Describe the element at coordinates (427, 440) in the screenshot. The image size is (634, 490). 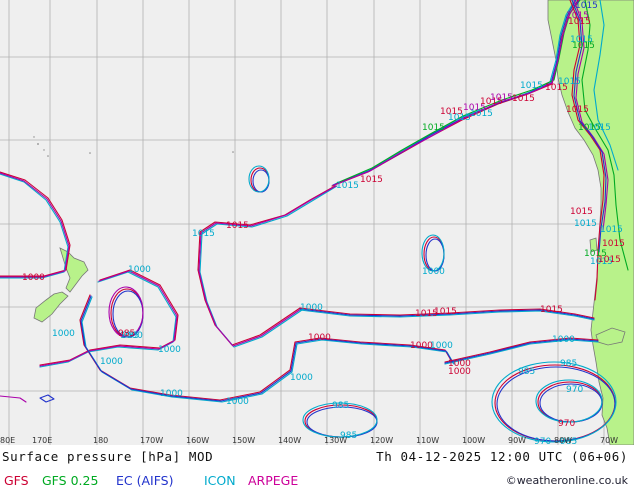
I see `lon-tick-label: 110W` at that location.